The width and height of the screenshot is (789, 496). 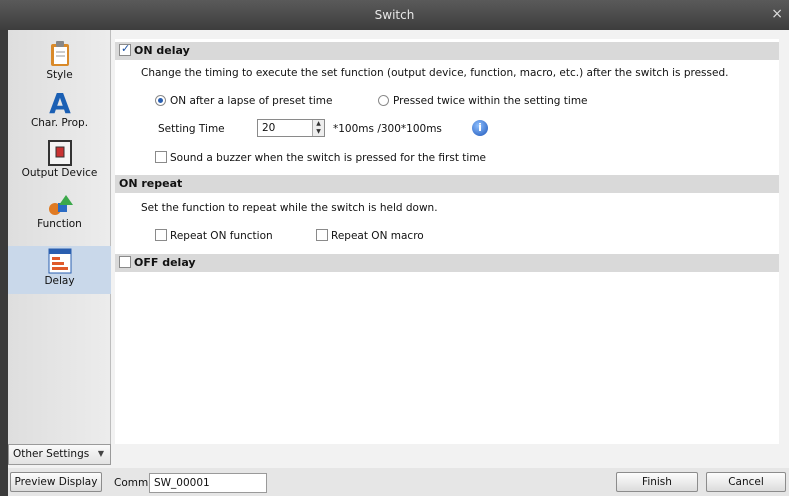 I want to click on sidebar-item-char-prop: A Char. Prop., so click(x=59, y=108).